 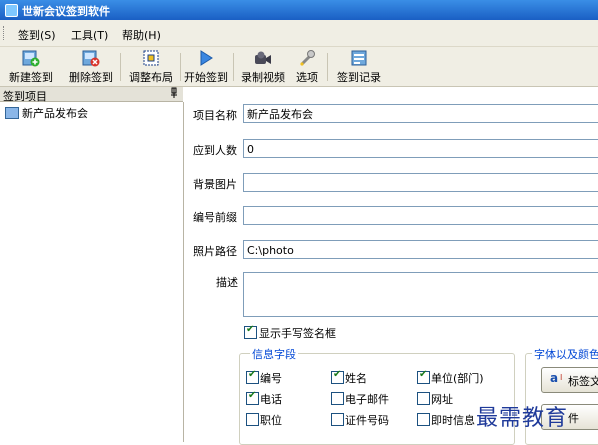 I want to click on field-phone-label: 电话, so click(x=271, y=399).